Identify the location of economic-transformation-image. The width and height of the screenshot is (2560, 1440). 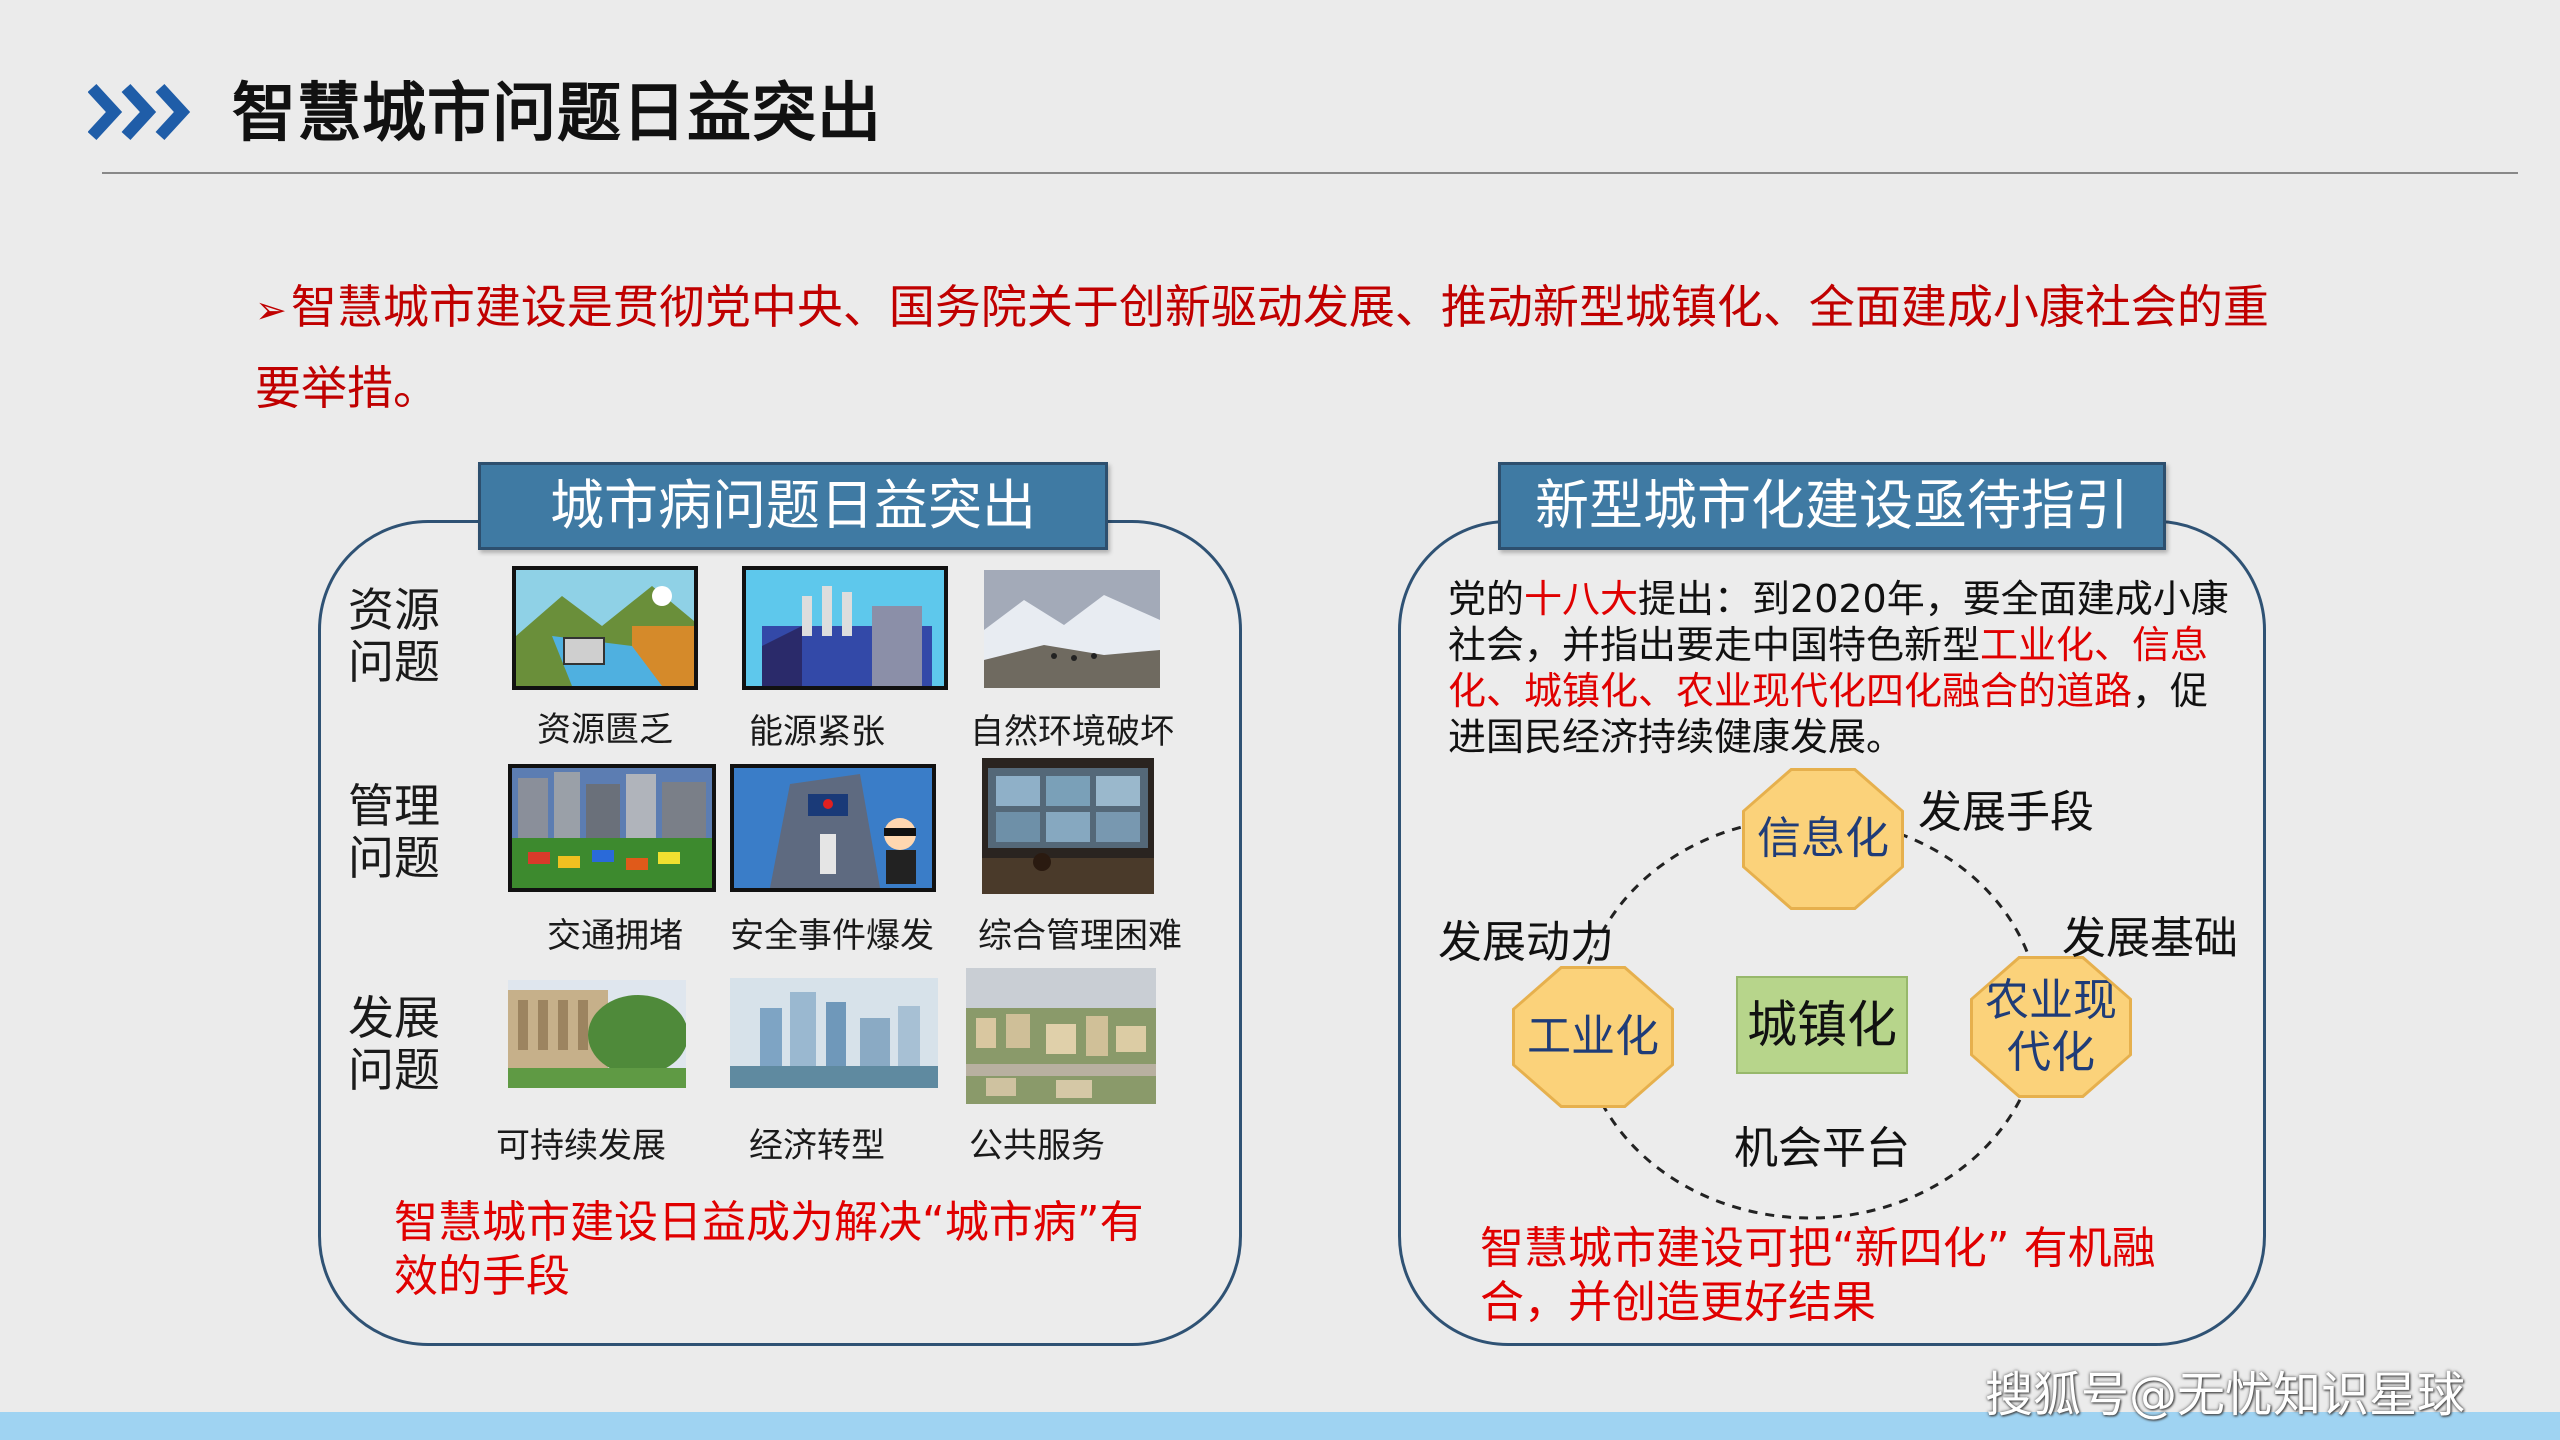
(834, 1033).